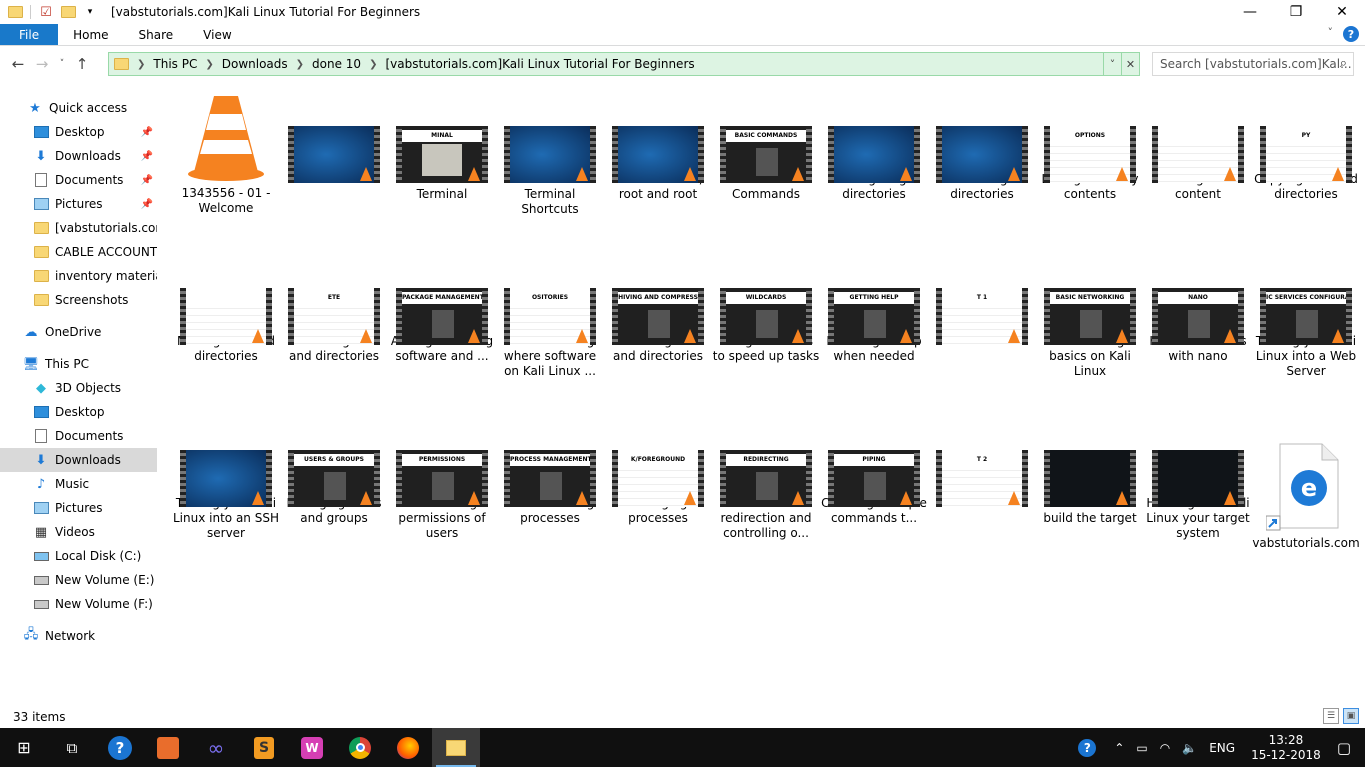 The image size is (1365, 767). Describe the element at coordinates (78, 156) in the screenshot. I see `sidebar-item-downloads: ⬇ Downloads 📌` at that location.